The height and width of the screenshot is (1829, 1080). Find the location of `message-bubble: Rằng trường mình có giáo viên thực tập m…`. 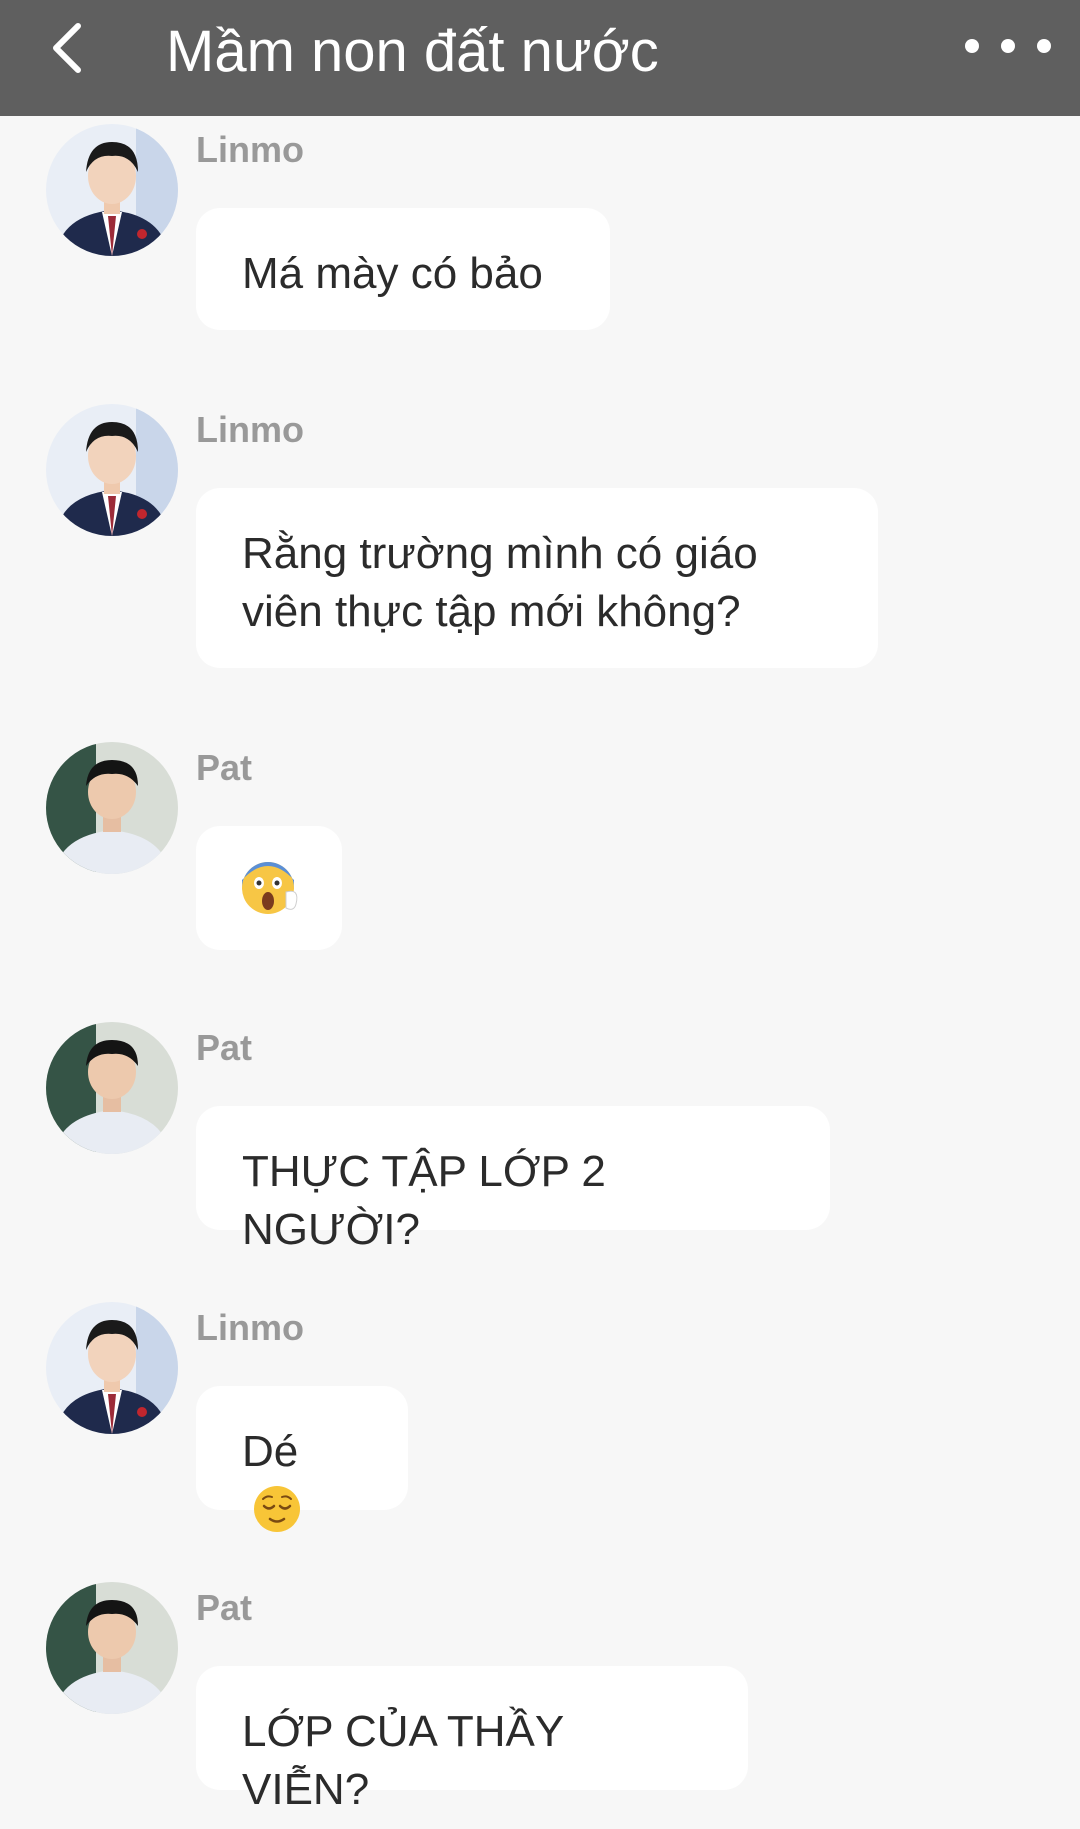

message-bubble: Rằng trường mình có giáo viên thực tập m… is located at coordinates (537, 578).